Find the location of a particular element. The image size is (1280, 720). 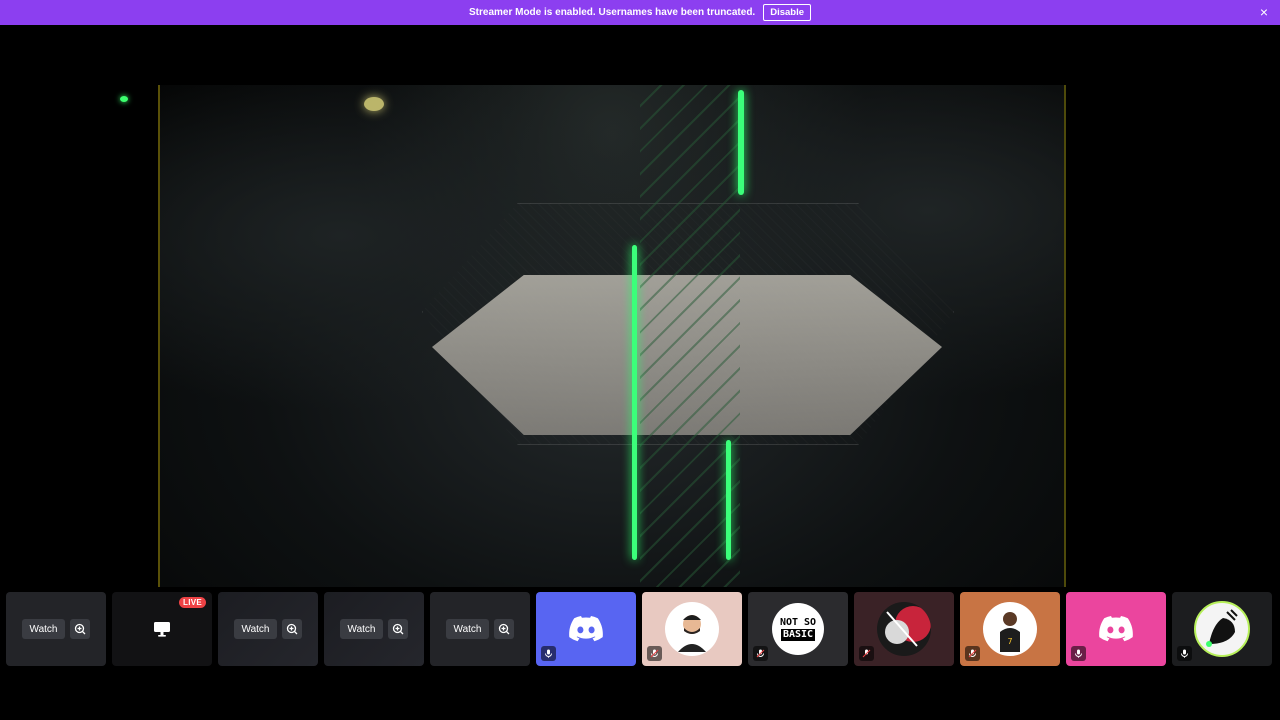

lighting-truss is located at coordinates (690, 336).